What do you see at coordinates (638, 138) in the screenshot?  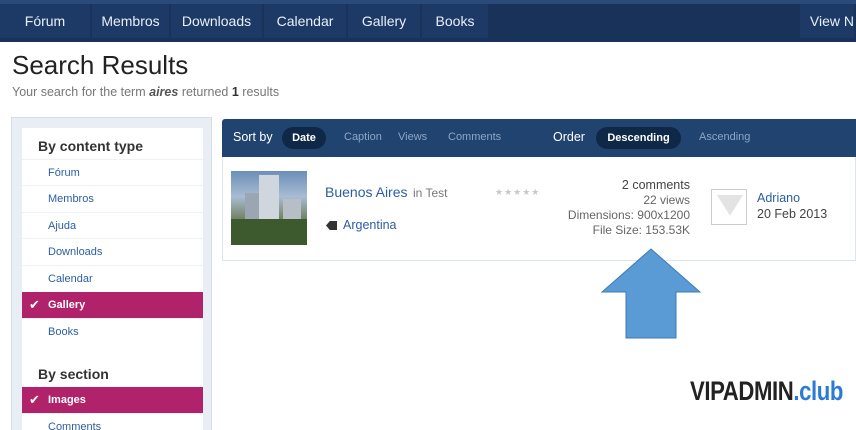 I see `order-option-descending: Descending` at bounding box center [638, 138].